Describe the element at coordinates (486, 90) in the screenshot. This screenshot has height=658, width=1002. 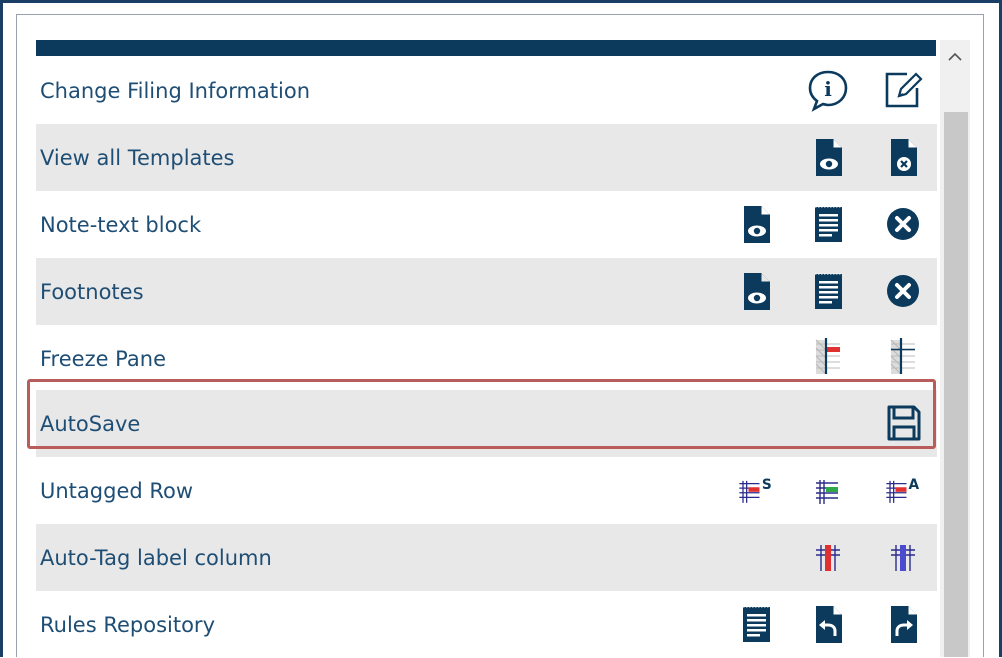
I see `row-change-filing-information: Change Filing Information i` at that location.